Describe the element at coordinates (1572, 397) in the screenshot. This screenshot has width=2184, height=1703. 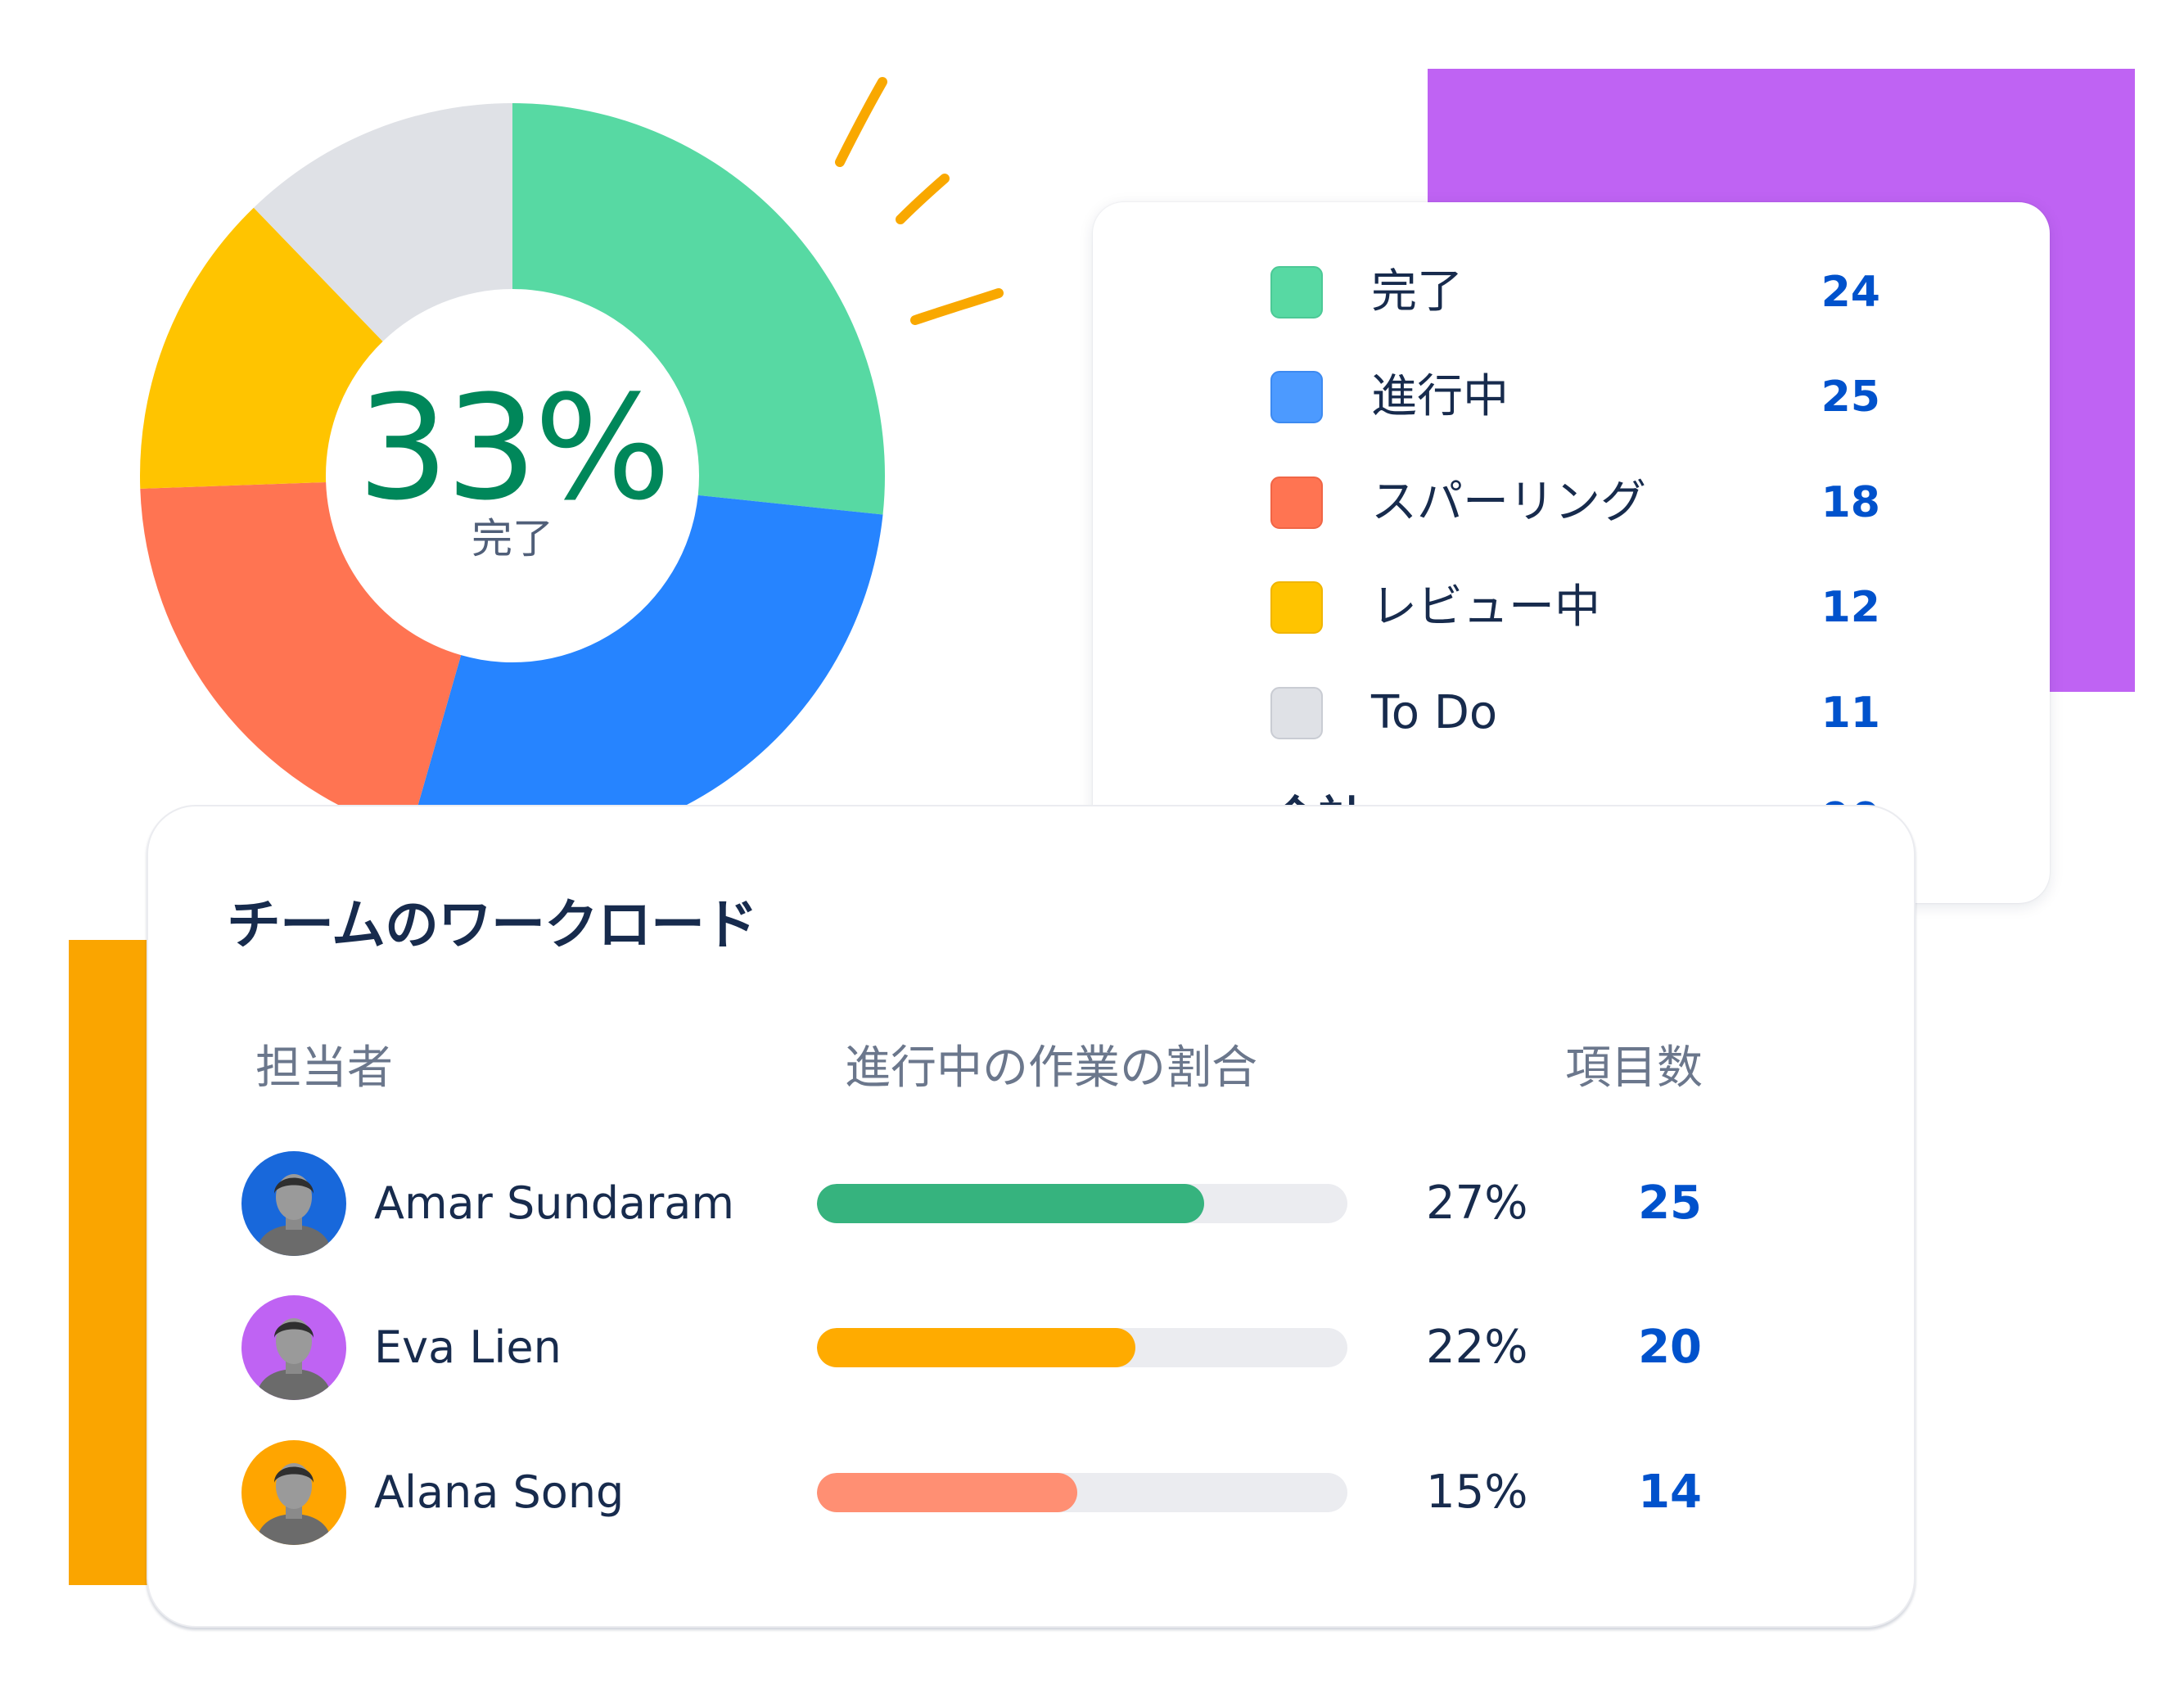
I see `legend-item-in-progress: 進行中 25` at that location.